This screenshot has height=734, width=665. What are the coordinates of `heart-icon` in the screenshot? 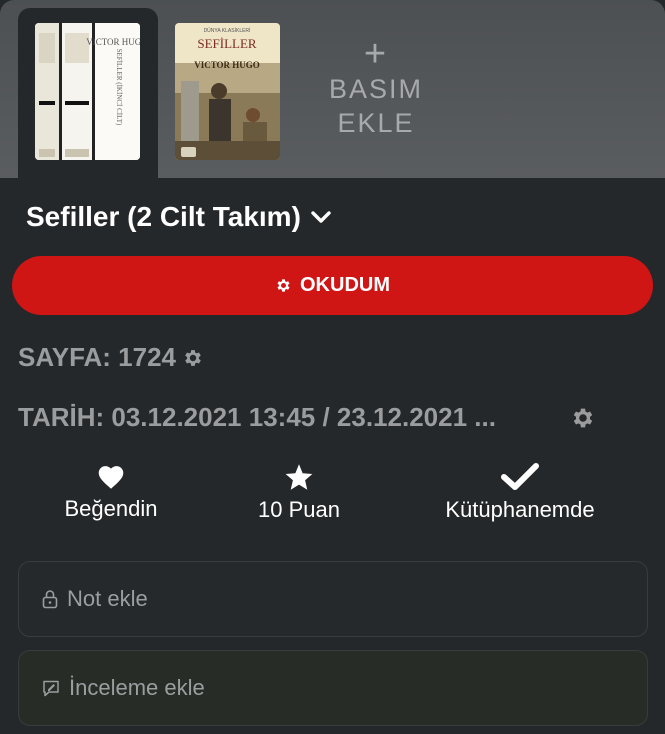 It's located at (111, 476).